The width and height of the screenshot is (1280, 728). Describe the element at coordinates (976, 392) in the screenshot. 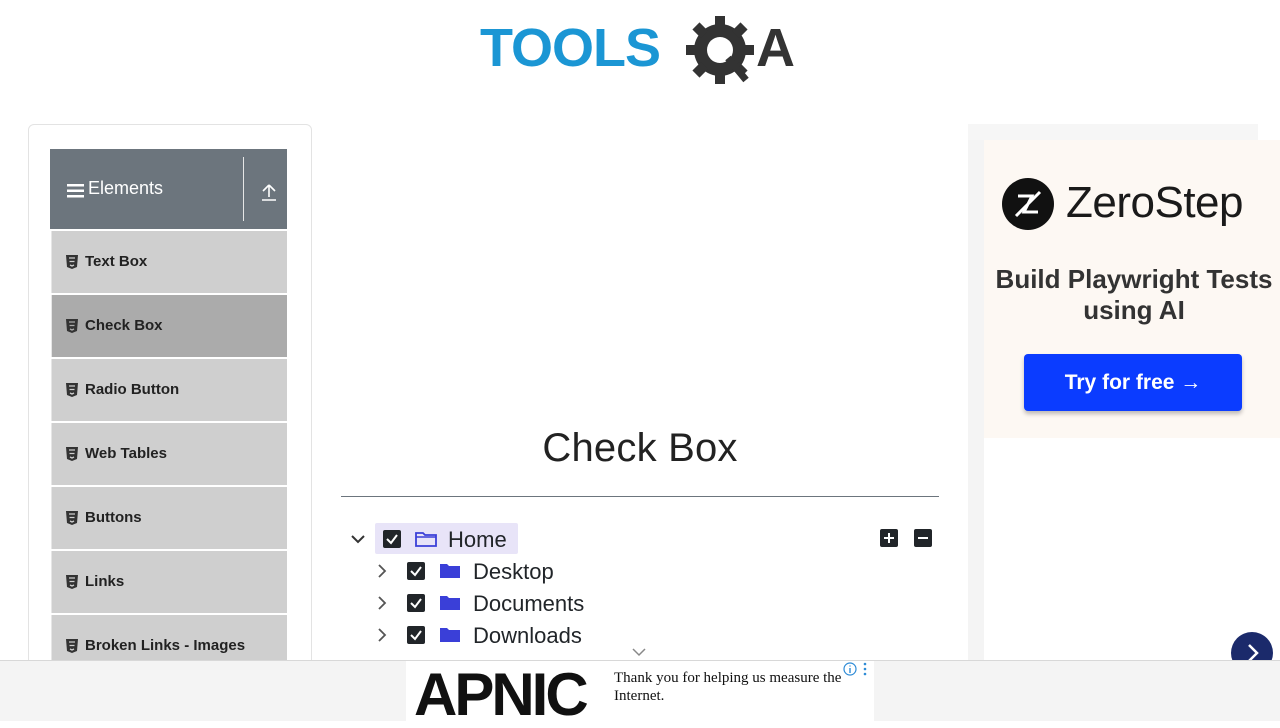

I see `ad-pattern-strip` at that location.